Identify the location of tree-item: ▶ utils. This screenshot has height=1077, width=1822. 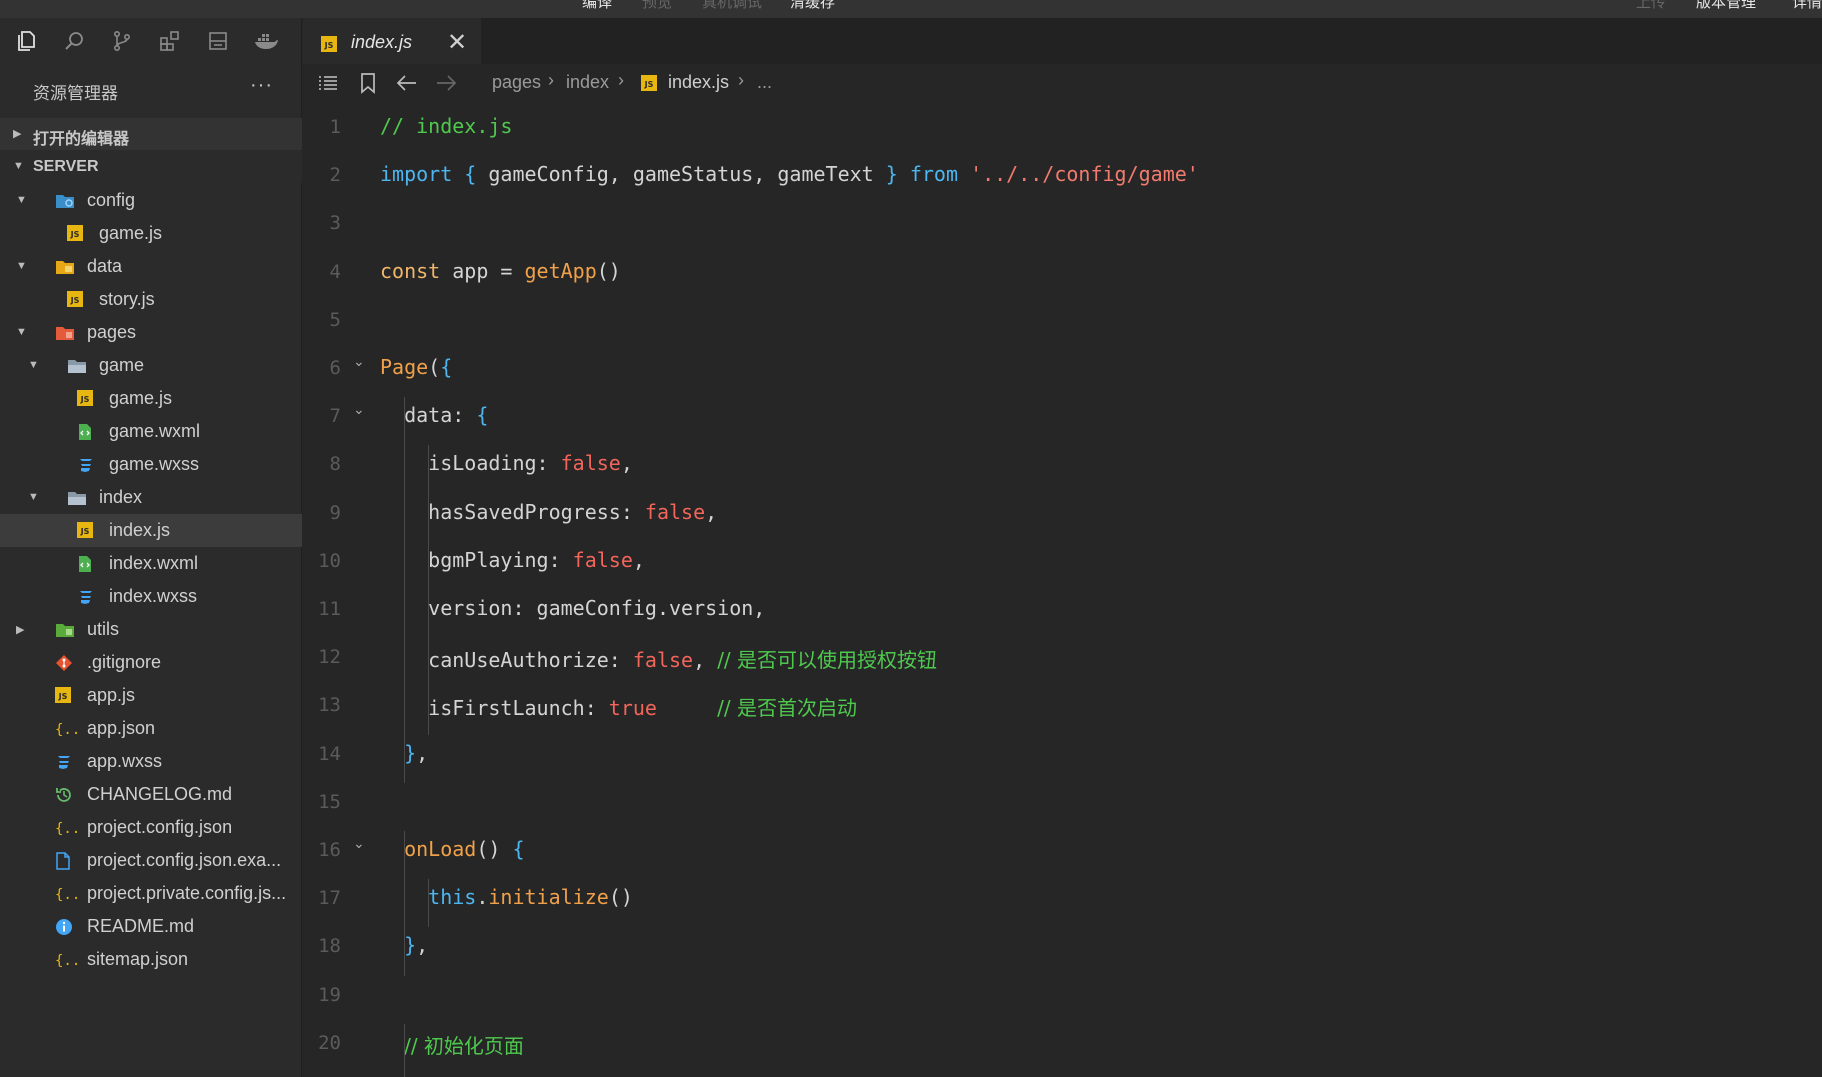
(151, 629).